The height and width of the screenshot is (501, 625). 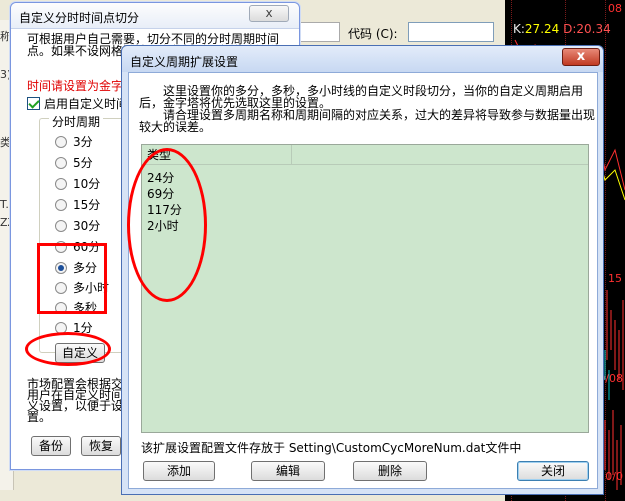 What do you see at coordinates (72, 278) in the screenshot?
I see `annotation-red-rectangle` at bounding box center [72, 278].